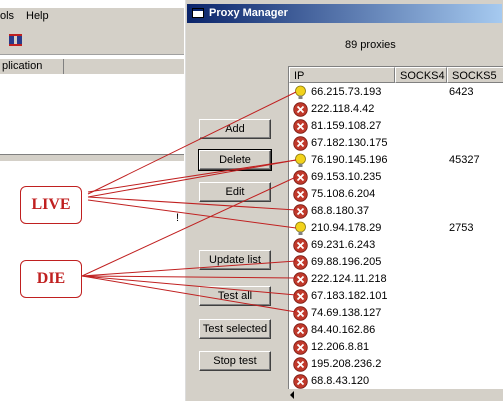  I want to click on proxy-row: 76.190.145.196 45327, so click(396, 160).